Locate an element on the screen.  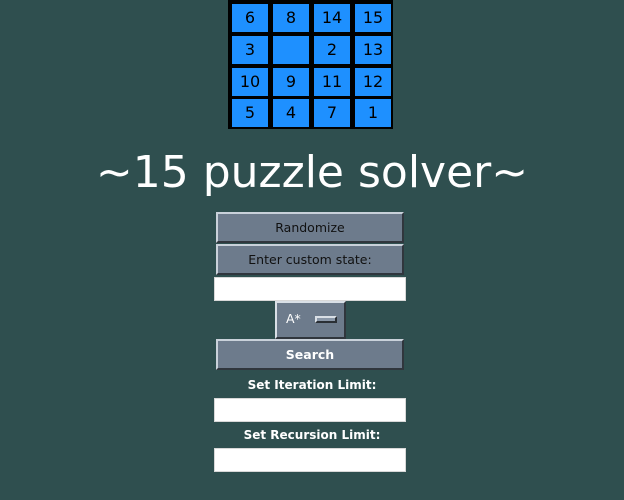
puzzle-tile-empty is located at coordinates (291, 50).